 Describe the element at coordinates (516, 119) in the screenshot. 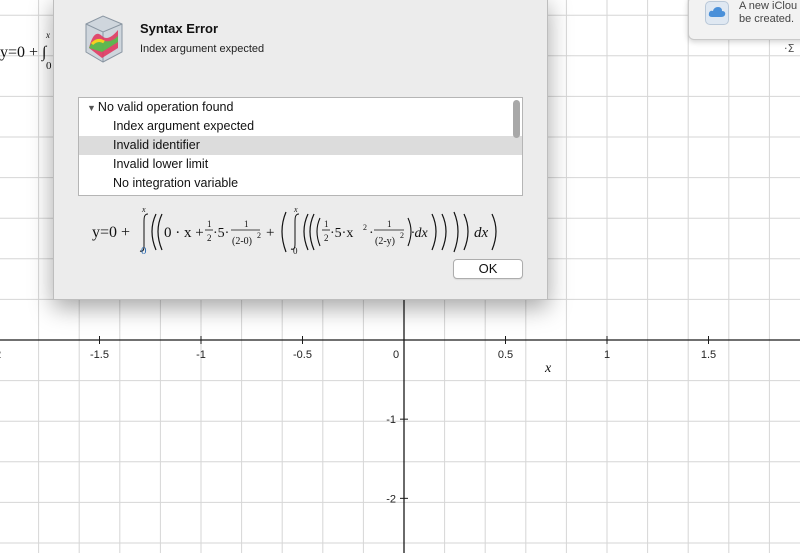

I see `list-scrollbar` at that location.